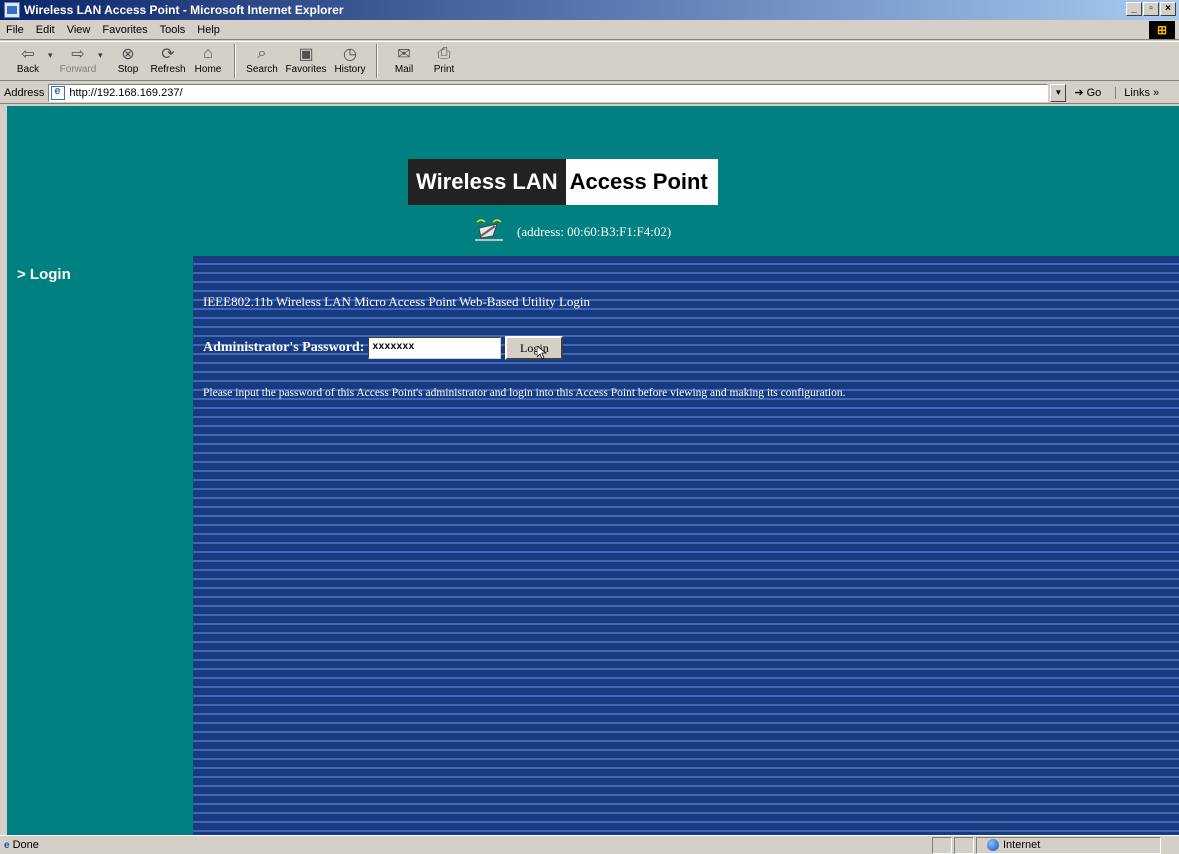 The width and height of the screenshot is (1179, 854). I want to click on status-security-cell, so click(964, 845).